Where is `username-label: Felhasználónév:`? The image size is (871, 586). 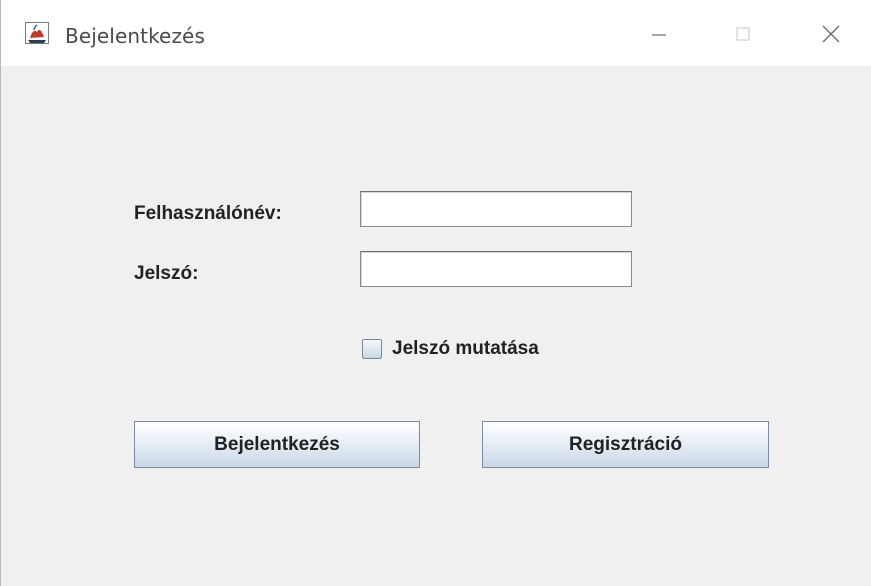
username-label: Felhasználónév: is located at coordinates (208, 213).